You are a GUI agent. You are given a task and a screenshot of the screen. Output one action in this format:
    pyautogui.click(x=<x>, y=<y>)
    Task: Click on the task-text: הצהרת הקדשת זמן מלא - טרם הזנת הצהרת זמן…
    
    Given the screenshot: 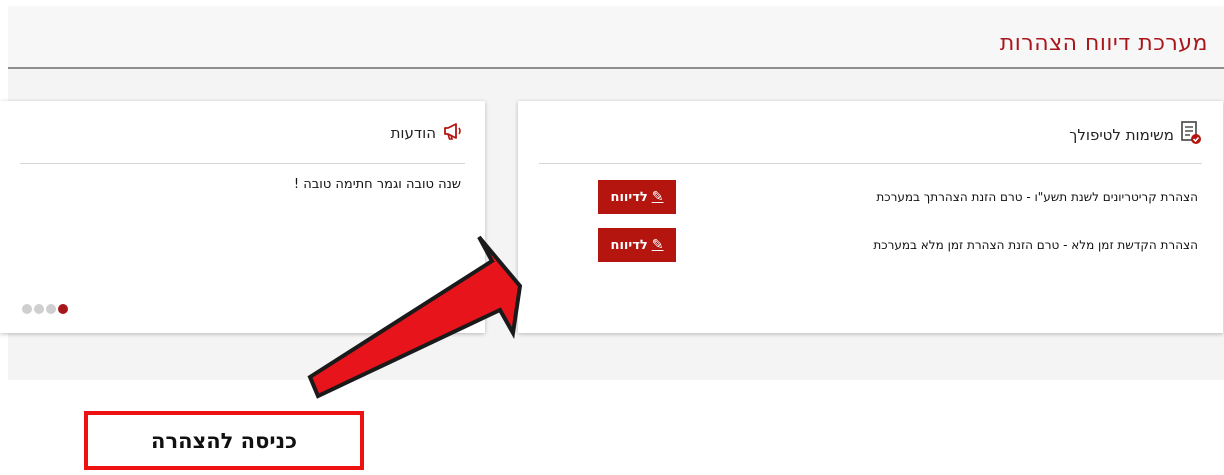 What is the action you would take?
    pyautogui.click(x=1035, y=245)
    